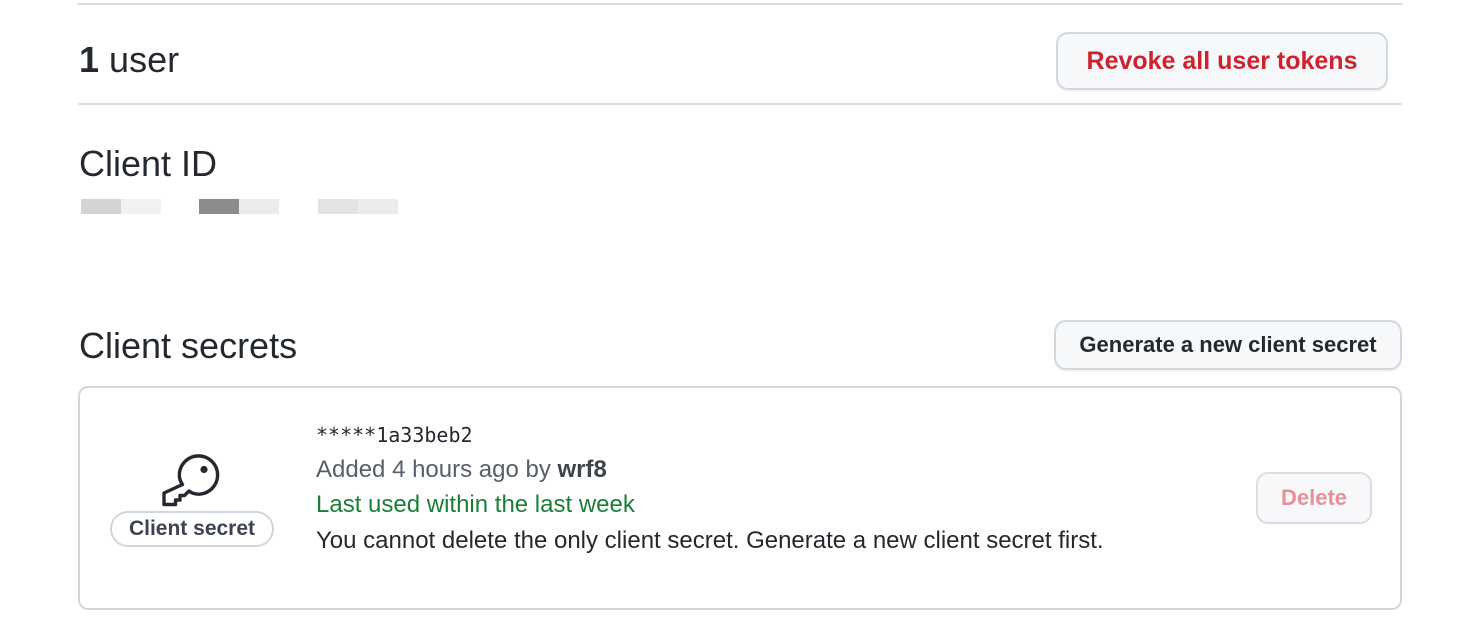  Describe the element at coordinates (1314, 498) in the screenshot. I see `delete-secret-button: Delete` at that location.